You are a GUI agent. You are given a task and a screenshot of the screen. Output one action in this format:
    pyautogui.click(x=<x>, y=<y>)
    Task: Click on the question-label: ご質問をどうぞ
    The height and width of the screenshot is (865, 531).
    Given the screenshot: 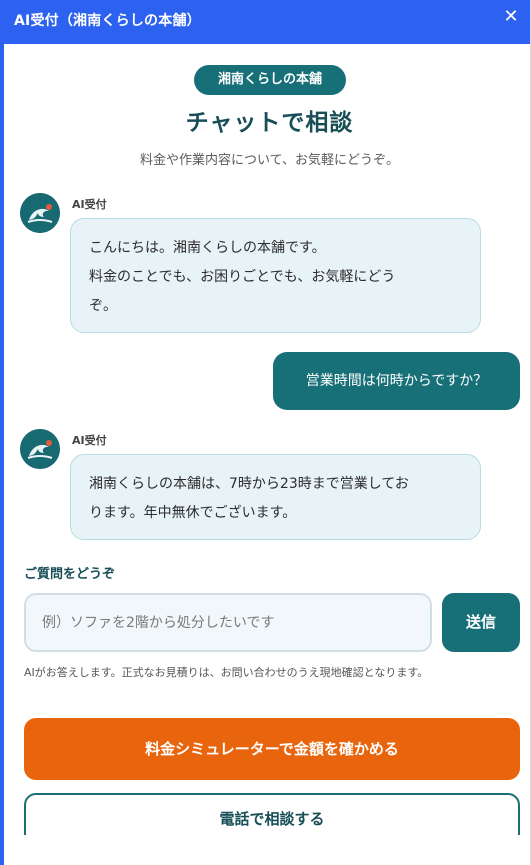 What is the action you would take?
    pyautogui.click(x=70, y=574)
    